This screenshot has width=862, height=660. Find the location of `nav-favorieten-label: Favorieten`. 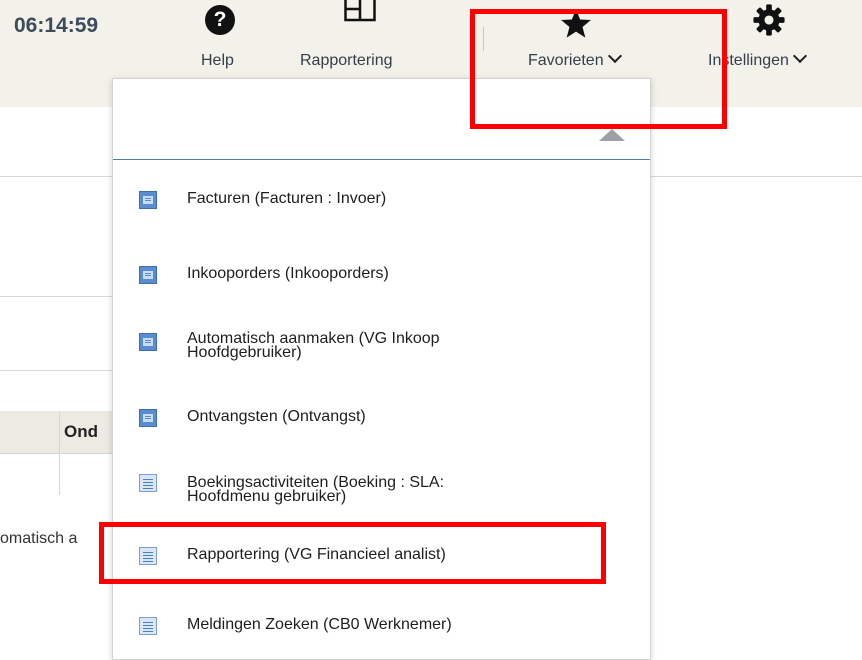

nav-favorieten-label: Favorieten is located at coordinates (575, 59).